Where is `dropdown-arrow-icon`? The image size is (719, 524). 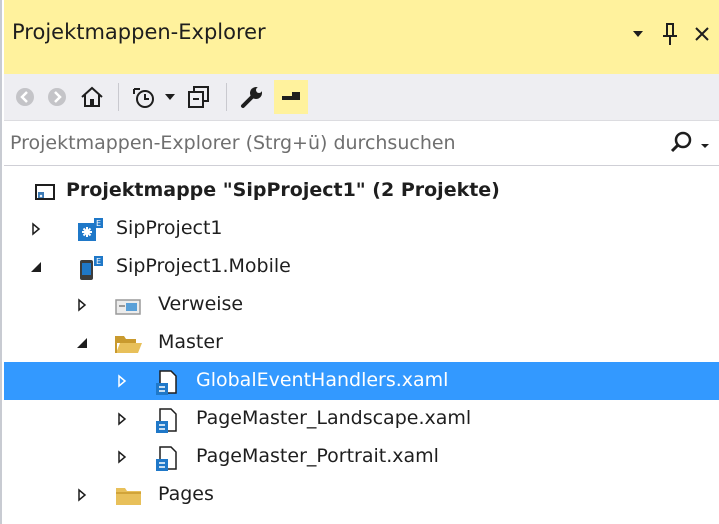
dropdown-arrow-icon is located at coordinates (170, 97).